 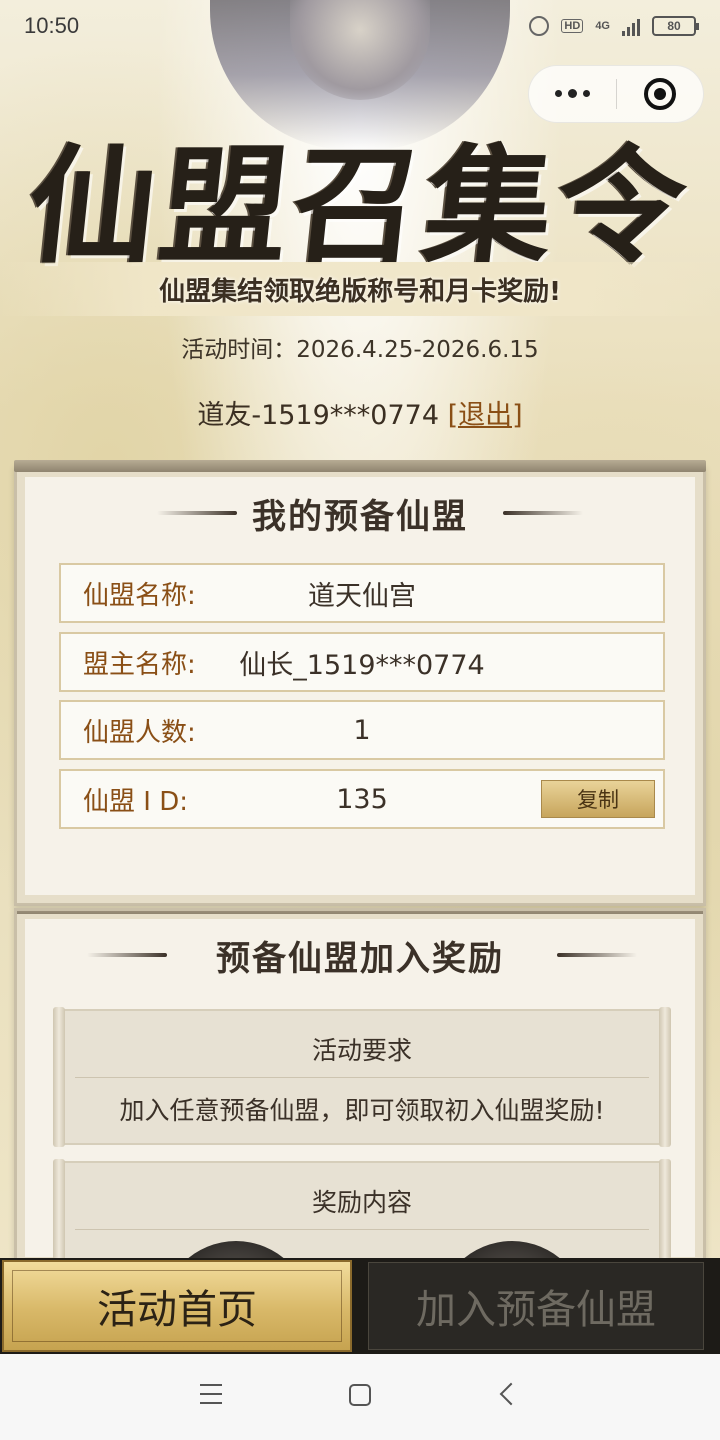 What do you see at coordinates (318, 415) in the screenshot?
I see `user-name: 道友-1519***0774` at bounding box center [318, 415].